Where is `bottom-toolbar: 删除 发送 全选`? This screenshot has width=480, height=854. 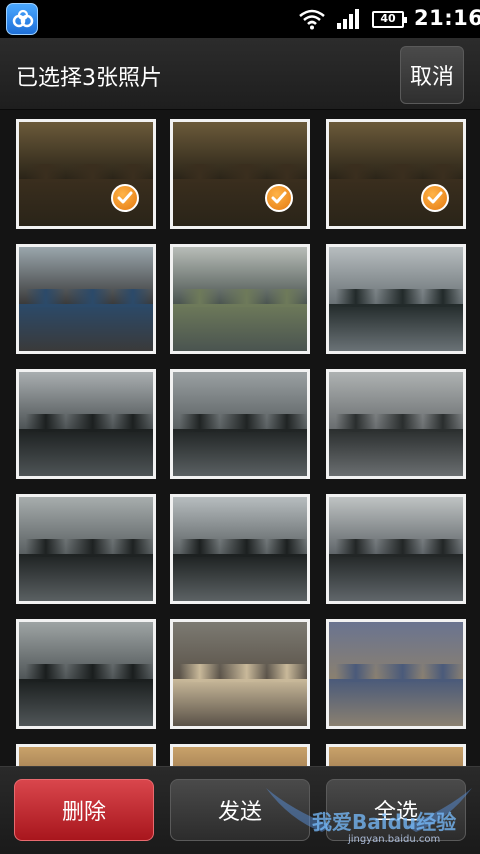
bottom-toolbar: 删除 发送 全选 is located at coordinates (240, 810).